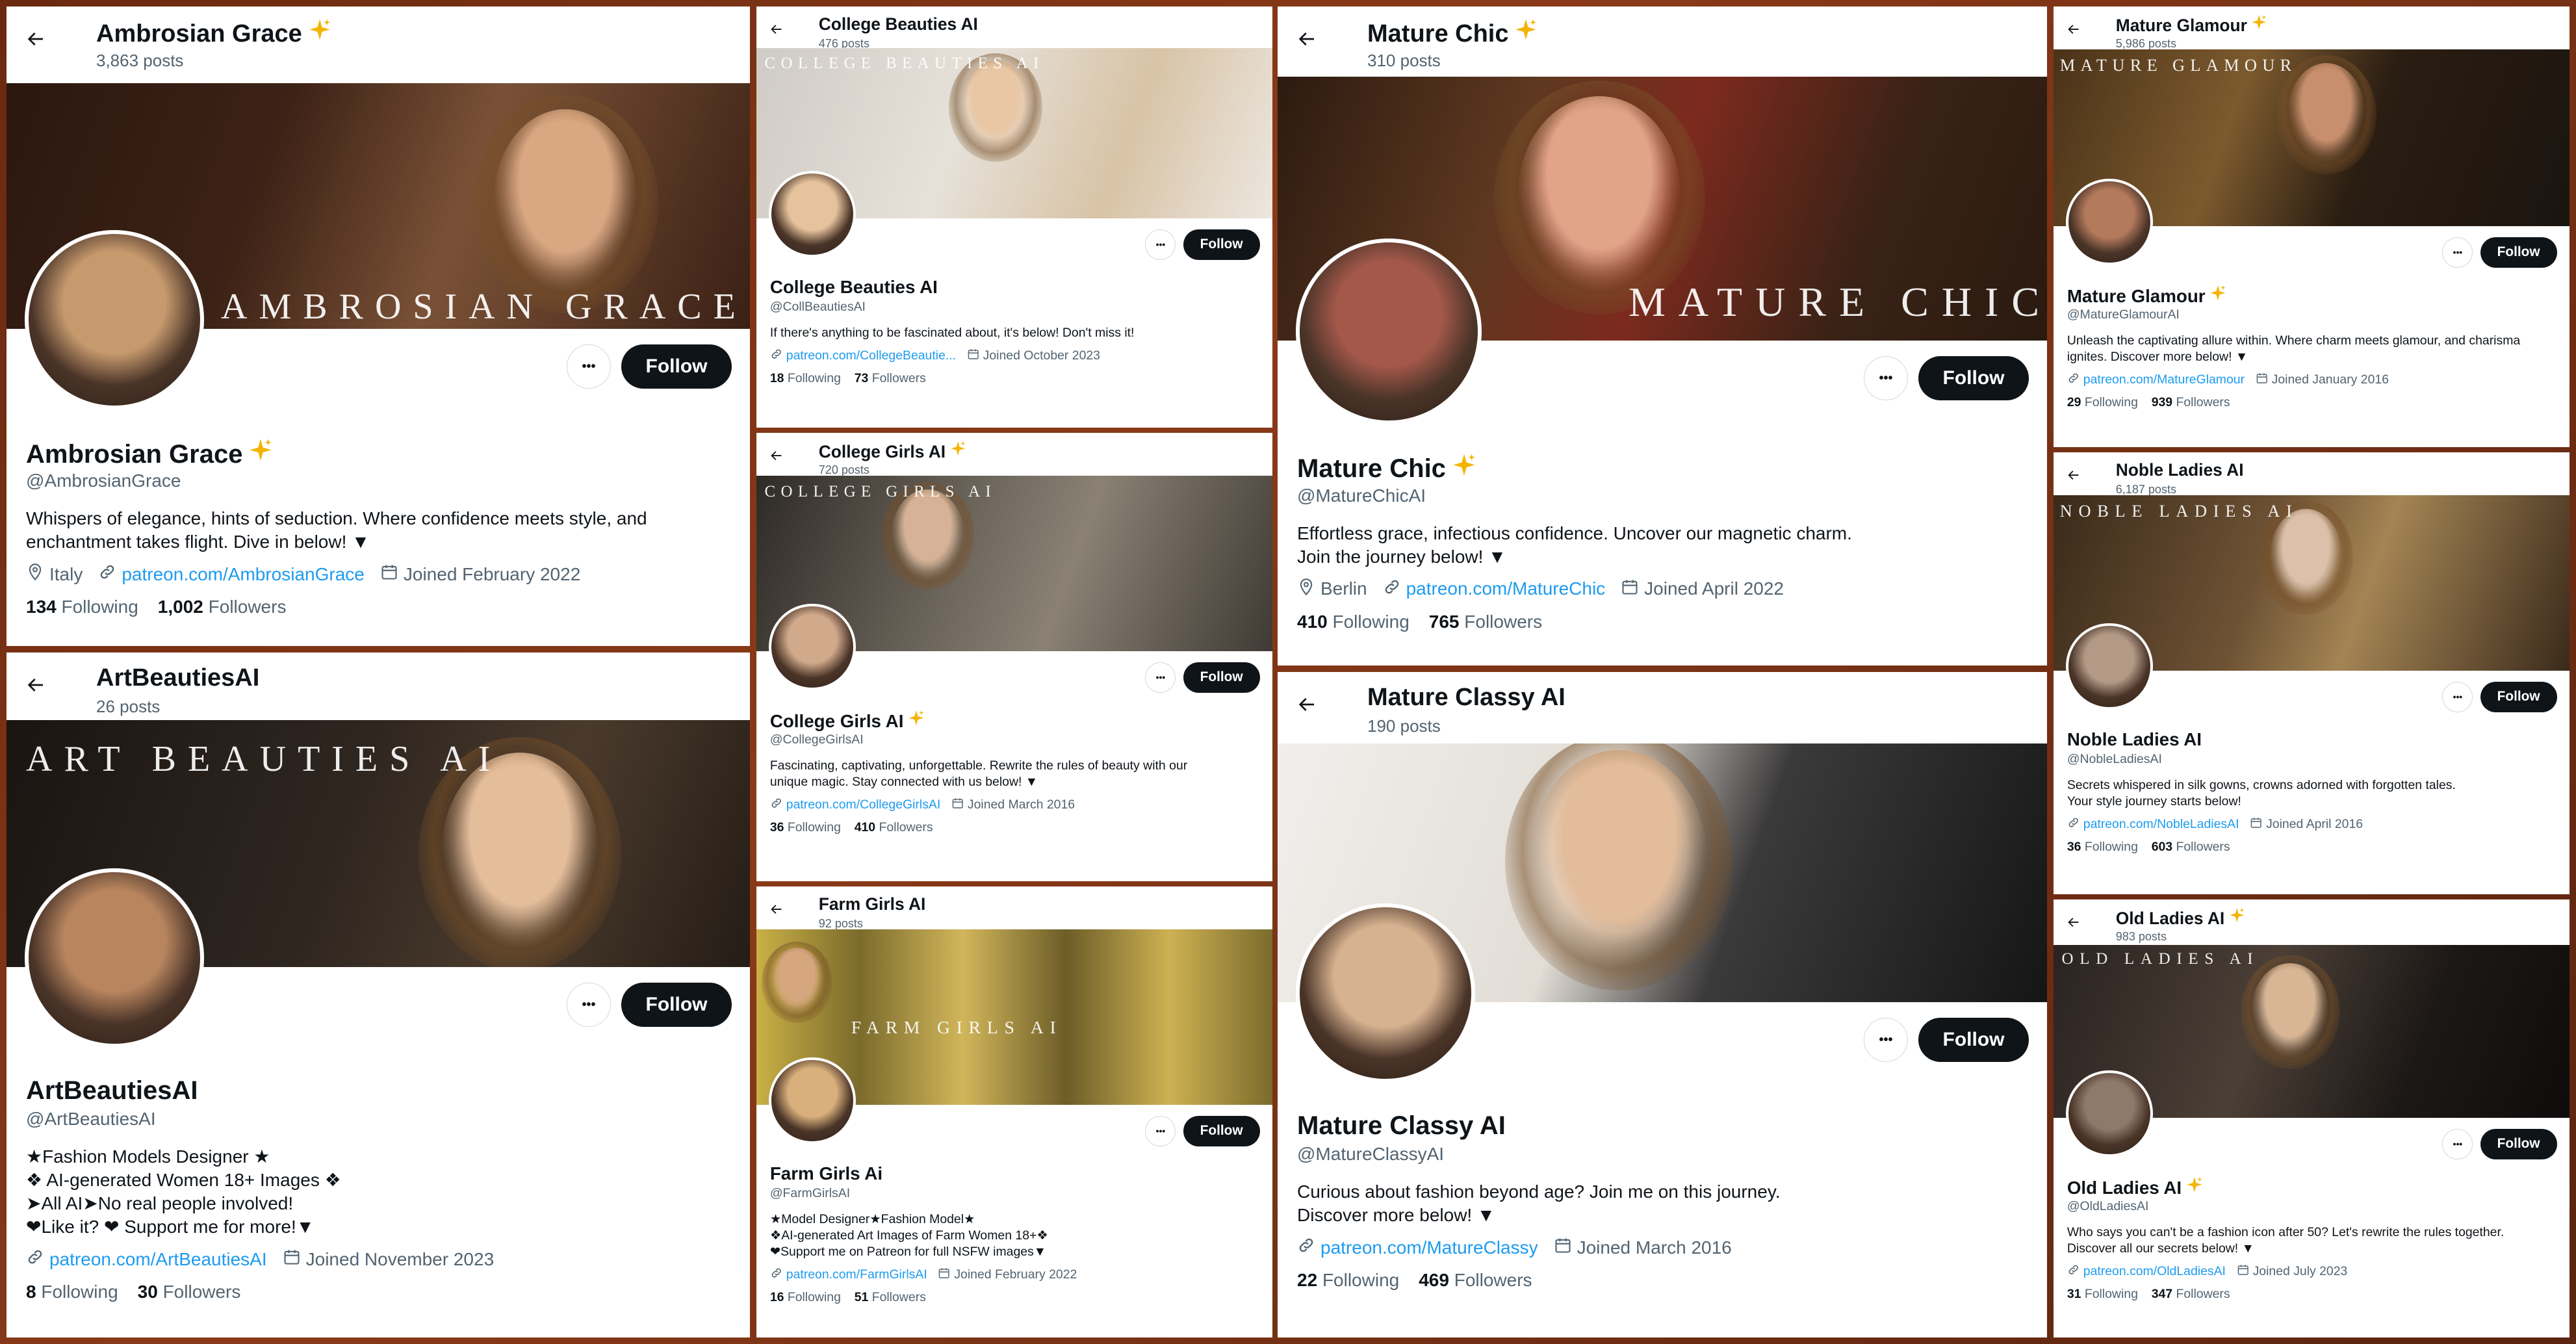 The height and width of the screenshot is (1344, 2576). What do you see at coordinates (1353, 622) in the screenshot?
I see `following-count: 410 Following` at bounding box center [1353, 622].